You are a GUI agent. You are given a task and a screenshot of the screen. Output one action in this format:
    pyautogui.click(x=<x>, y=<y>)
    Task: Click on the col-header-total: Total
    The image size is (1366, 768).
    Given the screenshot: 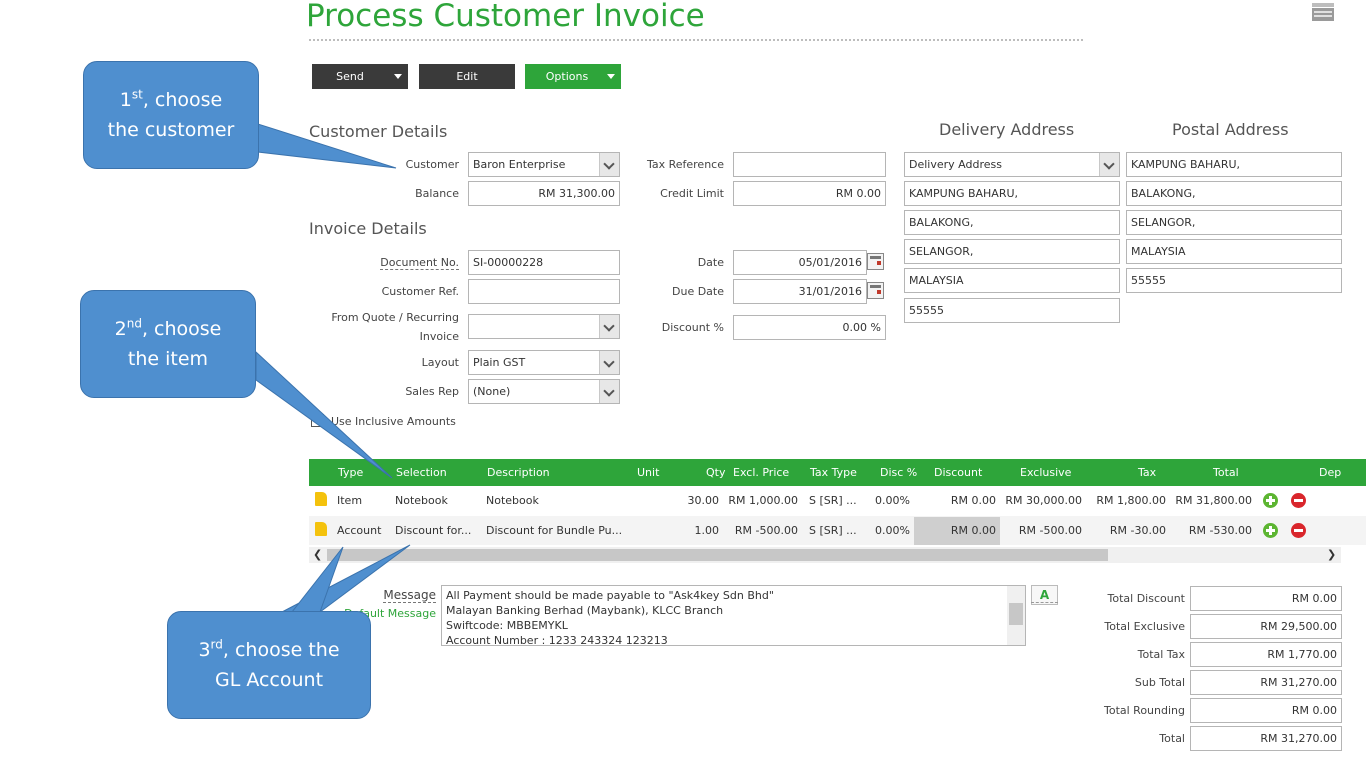 What is the action you would take?
    pyautogui.click(x=1226, y=472)
    